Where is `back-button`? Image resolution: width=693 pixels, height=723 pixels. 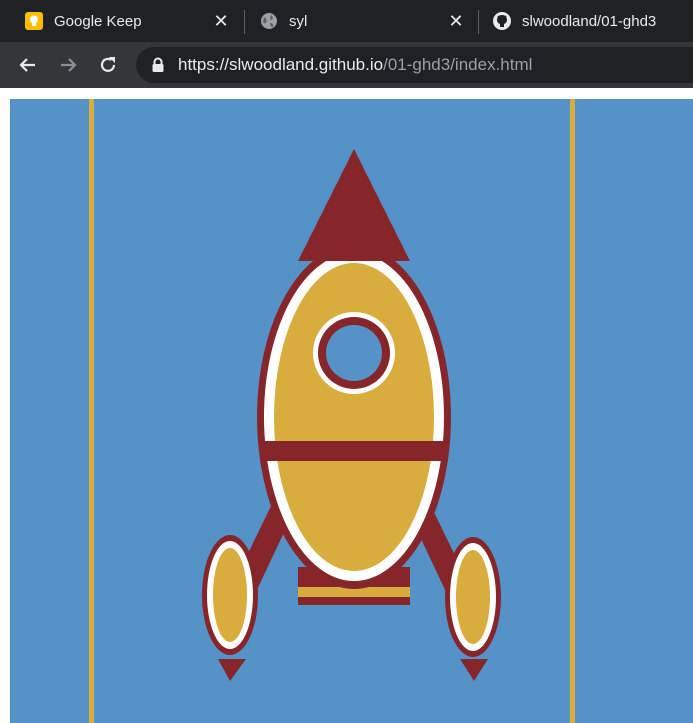 back-button is located at coordinates (28, 65).